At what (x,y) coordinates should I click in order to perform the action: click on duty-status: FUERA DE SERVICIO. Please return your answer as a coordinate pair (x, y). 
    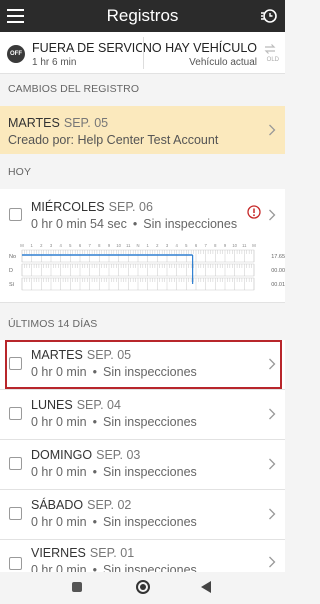
    Looking at the image, I should click on (87, 48).